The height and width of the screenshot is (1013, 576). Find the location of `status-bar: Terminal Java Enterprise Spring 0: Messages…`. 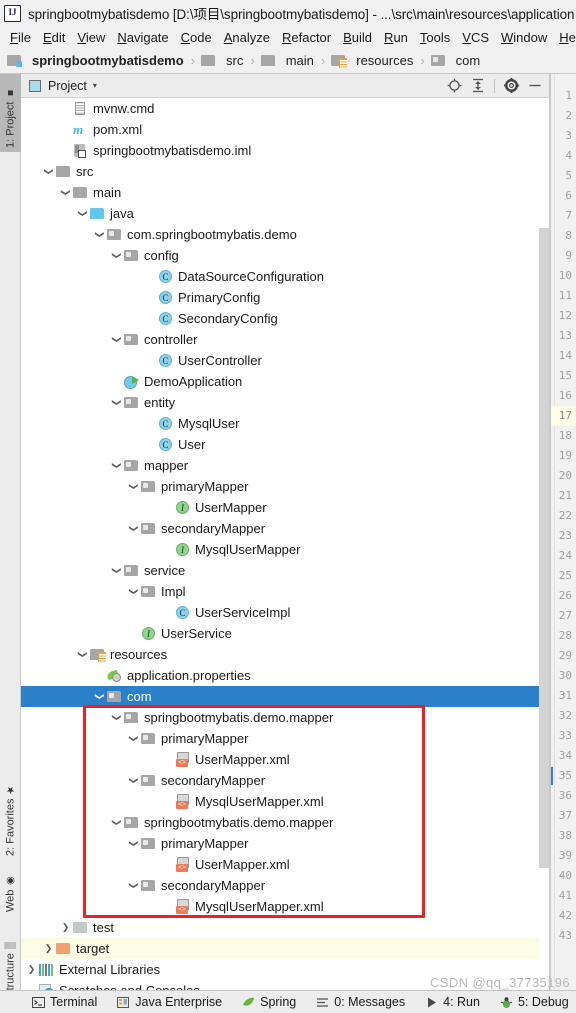

status-bar: Terminal Java Enterprise Spring 0: Messages… is located at coordinates (288, 1001).